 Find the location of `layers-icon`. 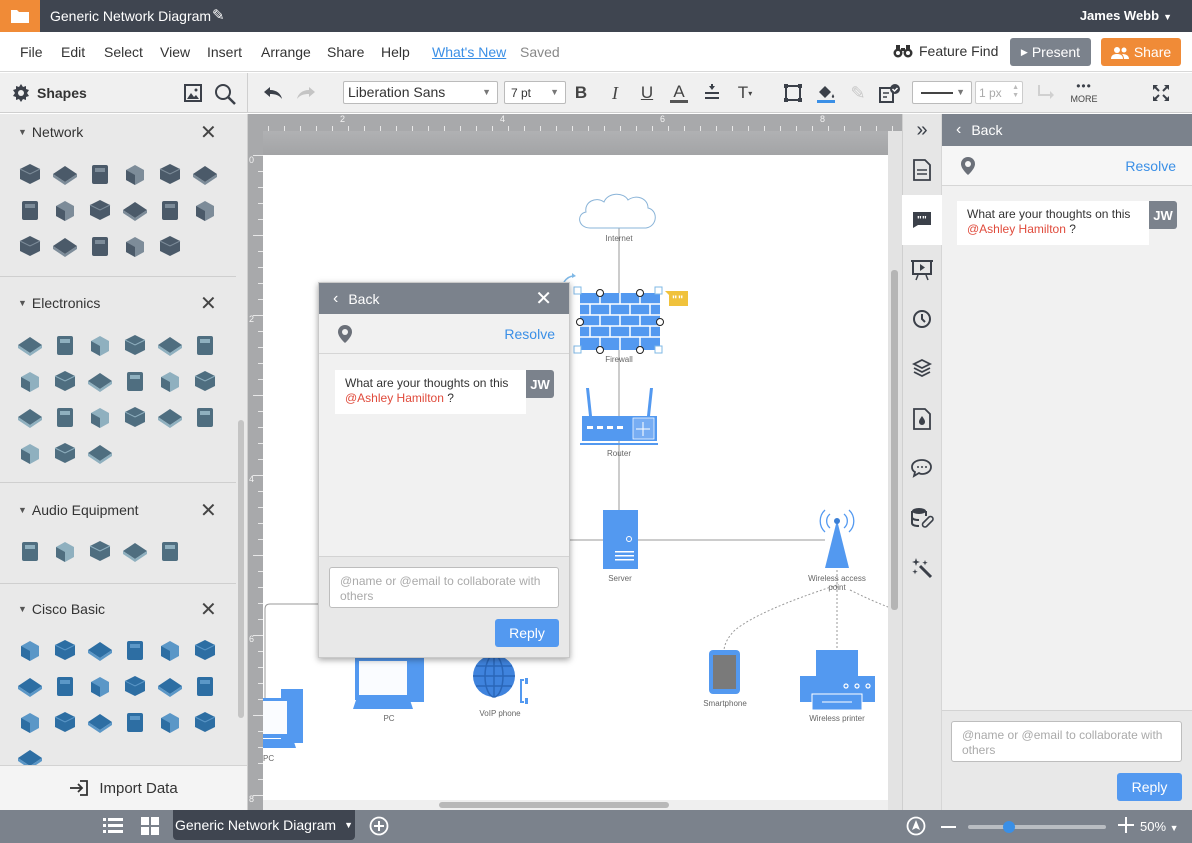

layers-icon is located at coordinates (922, 368).